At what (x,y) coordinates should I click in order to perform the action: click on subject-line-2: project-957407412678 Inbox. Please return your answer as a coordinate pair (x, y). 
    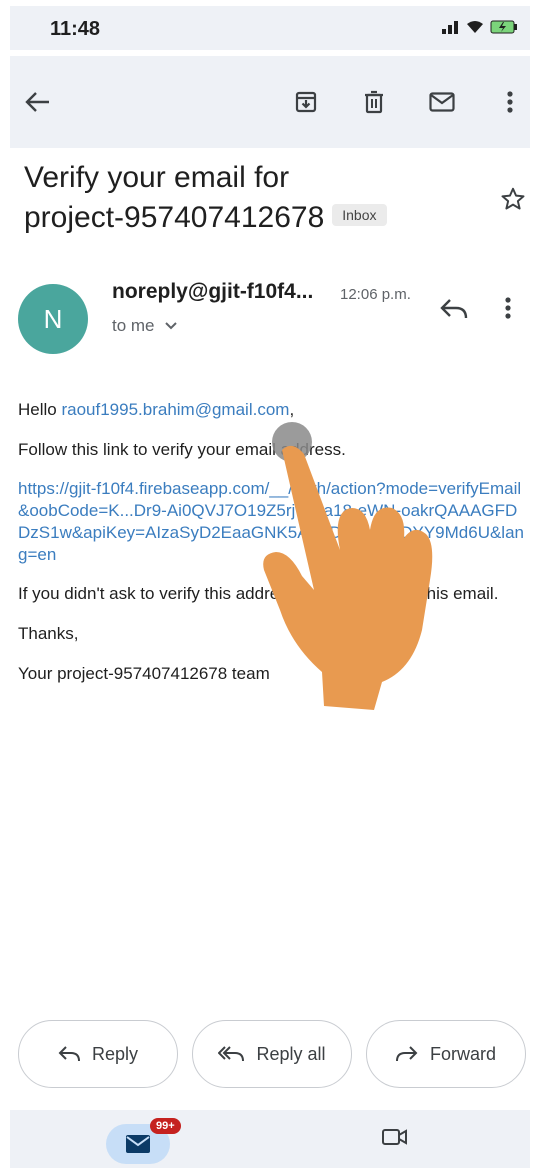
    Looking at the image, I should click on (244, 218).